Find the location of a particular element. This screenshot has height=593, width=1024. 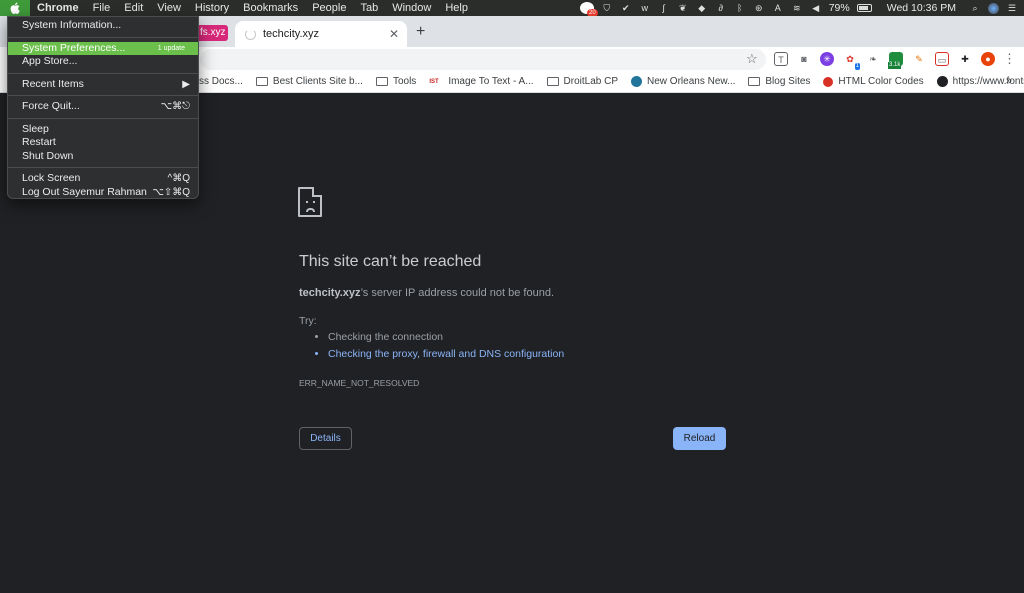

bookmark-label: Blog Sites is located at coordinates (788, 81).